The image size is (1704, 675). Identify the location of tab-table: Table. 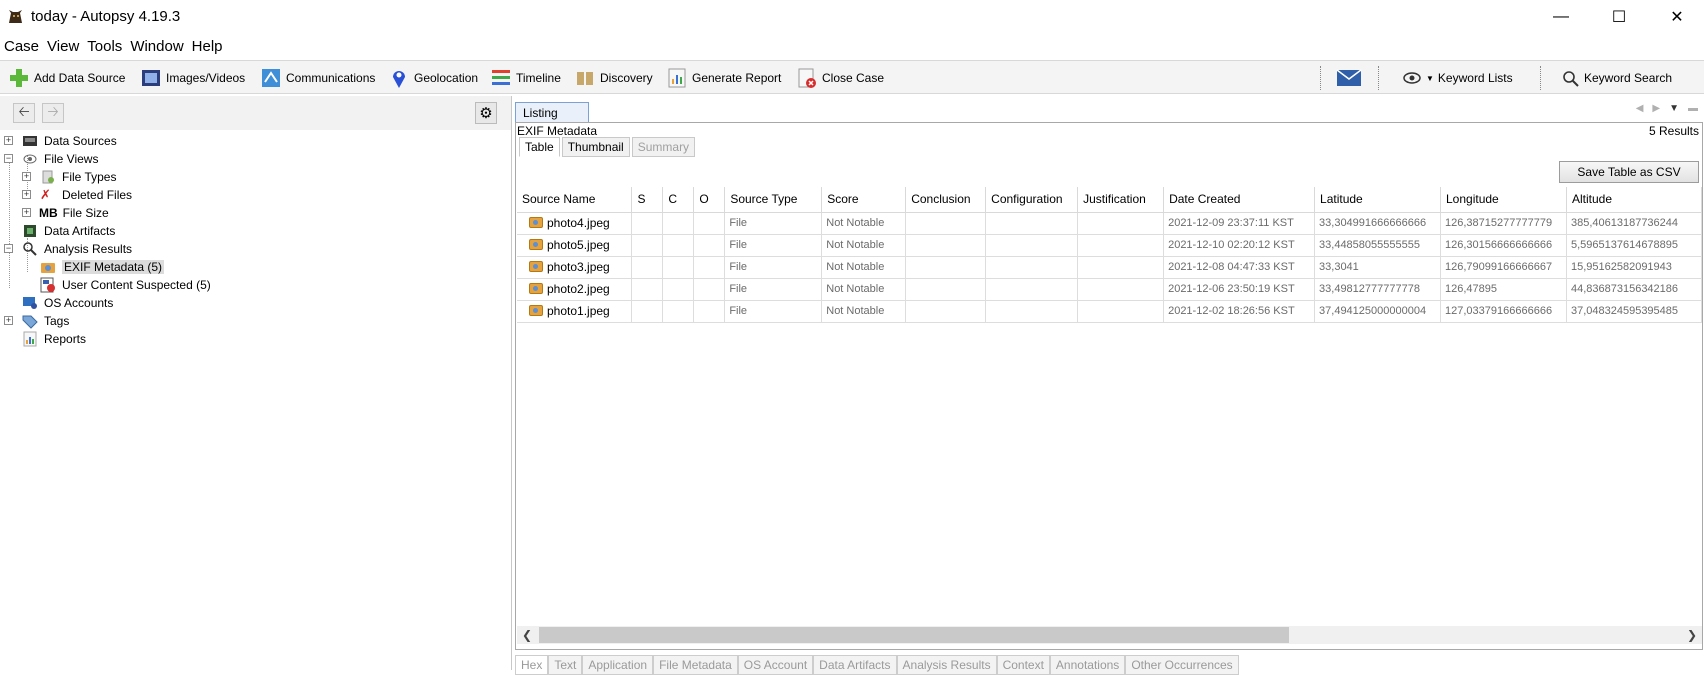
(539, 147).